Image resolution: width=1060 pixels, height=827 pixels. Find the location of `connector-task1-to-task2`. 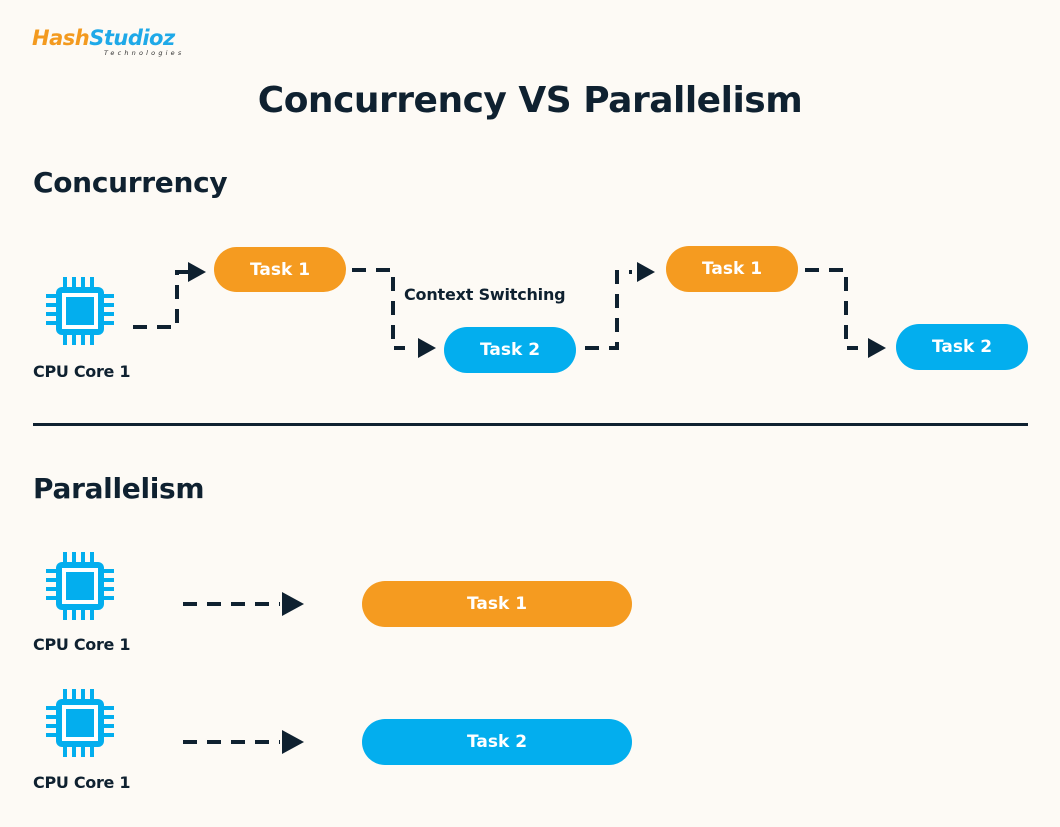

connector-task1-to-task2 is located at coordinates (378, 309).